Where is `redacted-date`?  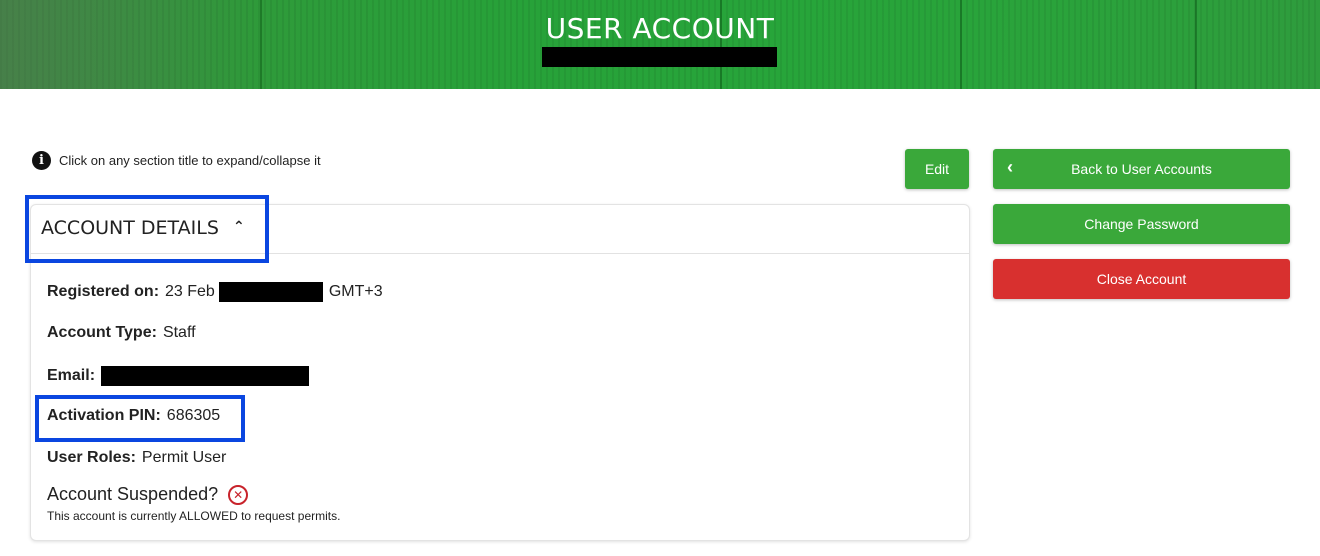 redacted-date is located at coordinates (270, 292).